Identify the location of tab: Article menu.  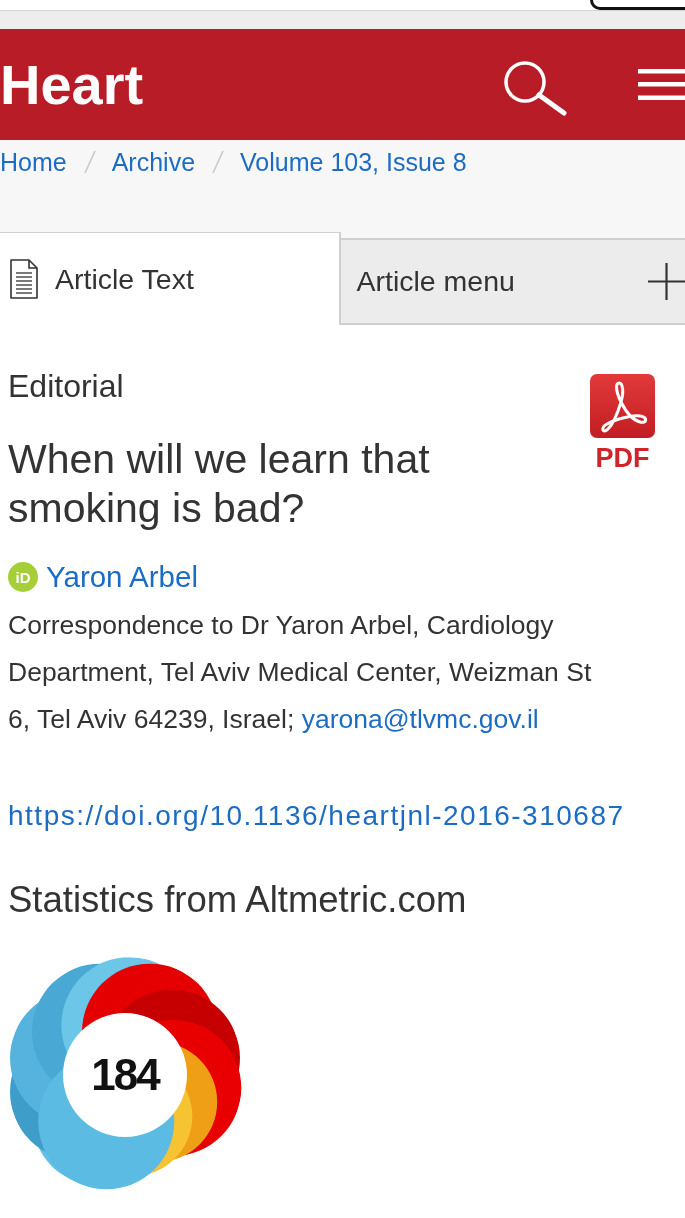
(512, 281).